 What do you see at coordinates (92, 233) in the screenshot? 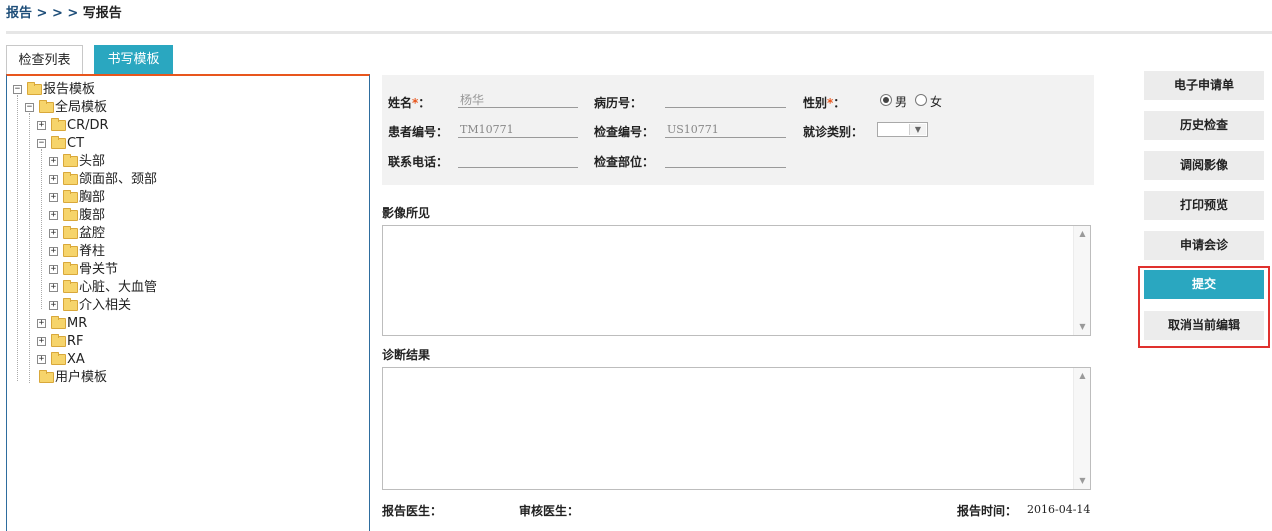
I see `tree-node-label: 盆腔` at bounding box center [92, 233].